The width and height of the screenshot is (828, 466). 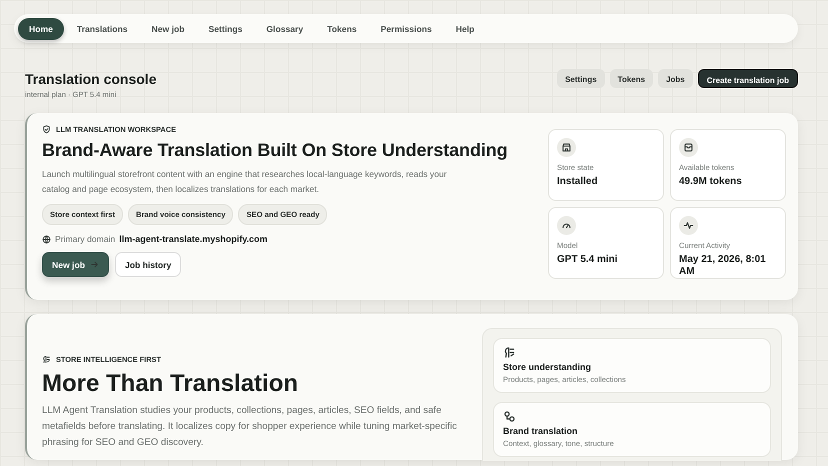 I want to click on nav-tab: Settings, so click(x=225, y=29).